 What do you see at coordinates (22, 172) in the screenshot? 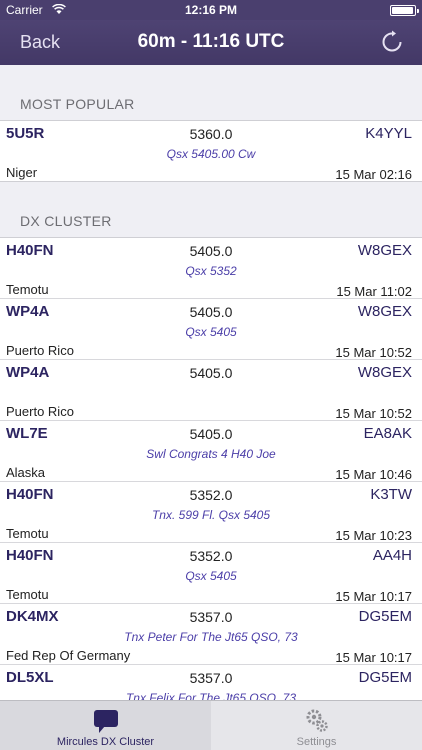
I see `country: Niger` at bounding box center [22, 172].